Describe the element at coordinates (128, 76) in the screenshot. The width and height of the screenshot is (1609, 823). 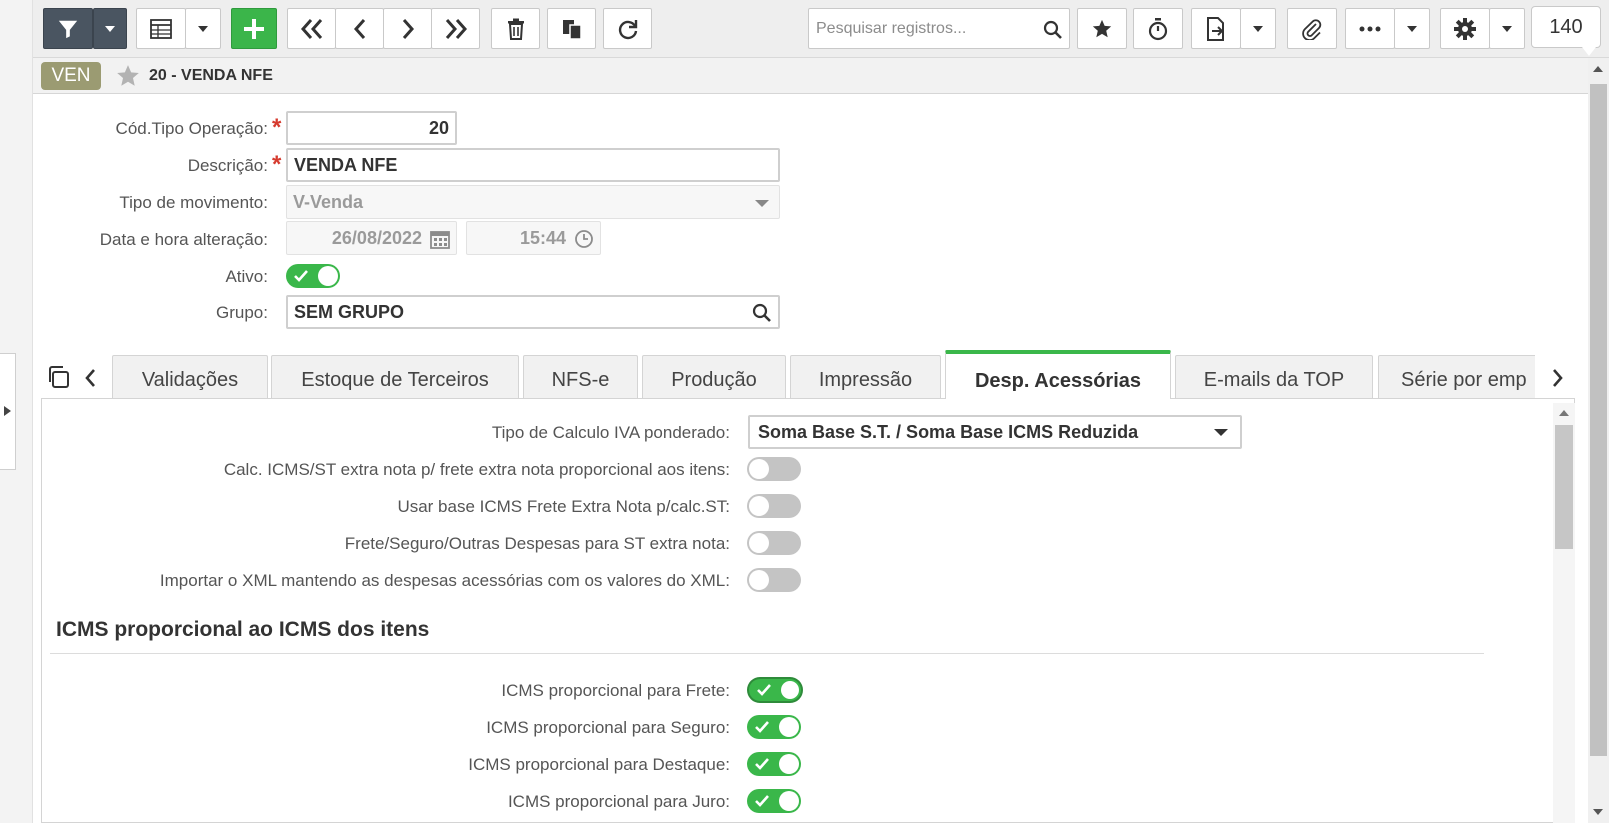
I see `favorite-star-icon` at that location.